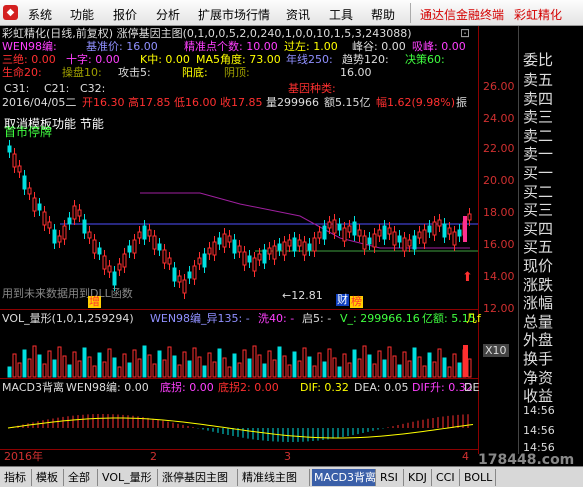 The height and width of the screenshot is (487, 583). I want to click on indicator-tab: VOL_量形, so click(129, 477).